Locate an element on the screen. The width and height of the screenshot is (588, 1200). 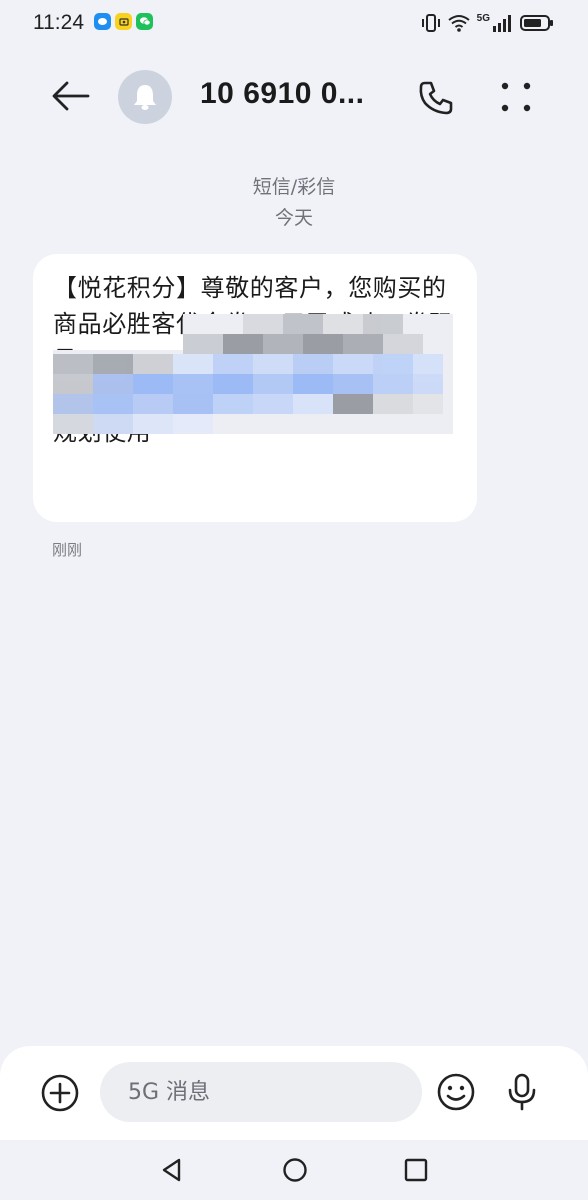
message-time: 刚刚 is located at coordinates (67, 550).